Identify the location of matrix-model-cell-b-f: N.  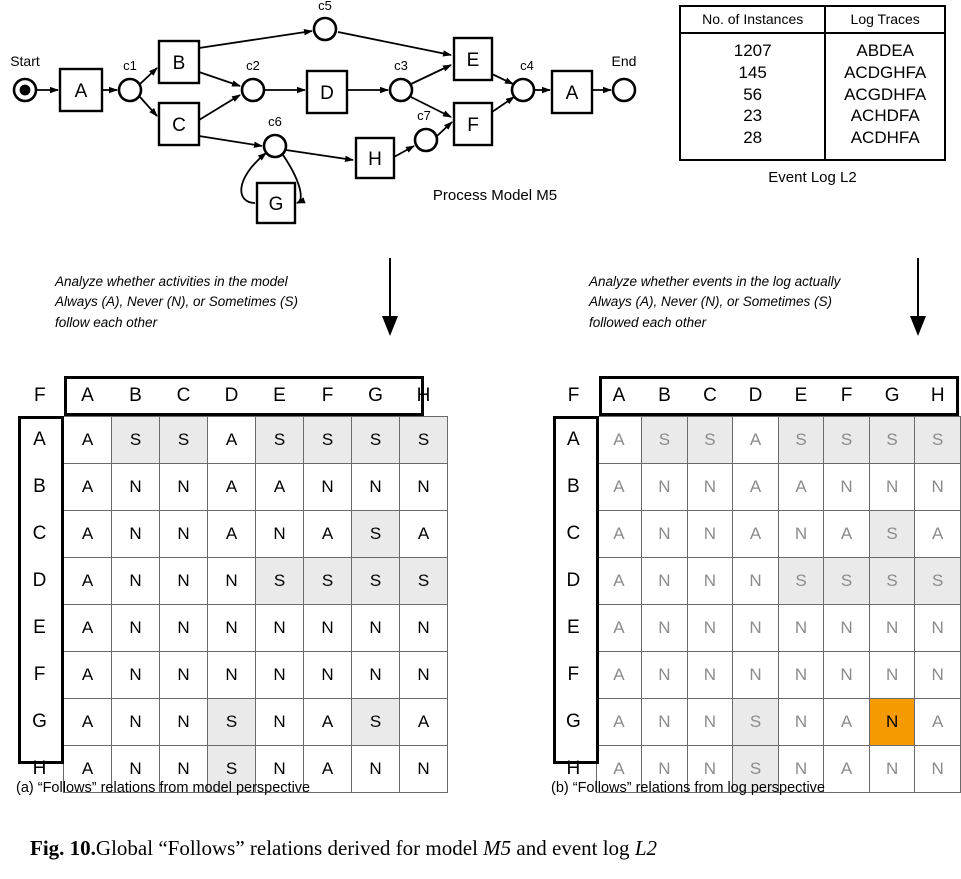
(327, 487).